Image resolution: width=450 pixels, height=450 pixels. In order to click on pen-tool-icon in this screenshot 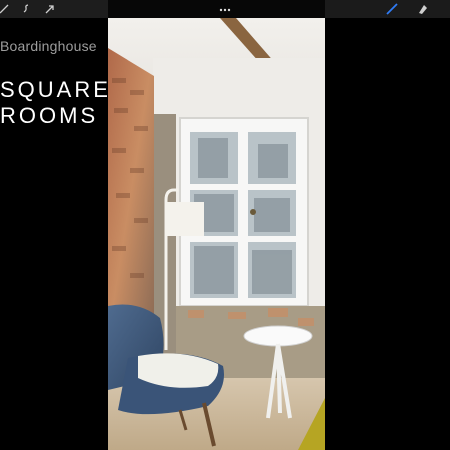, I will do `click(5, 9)`.